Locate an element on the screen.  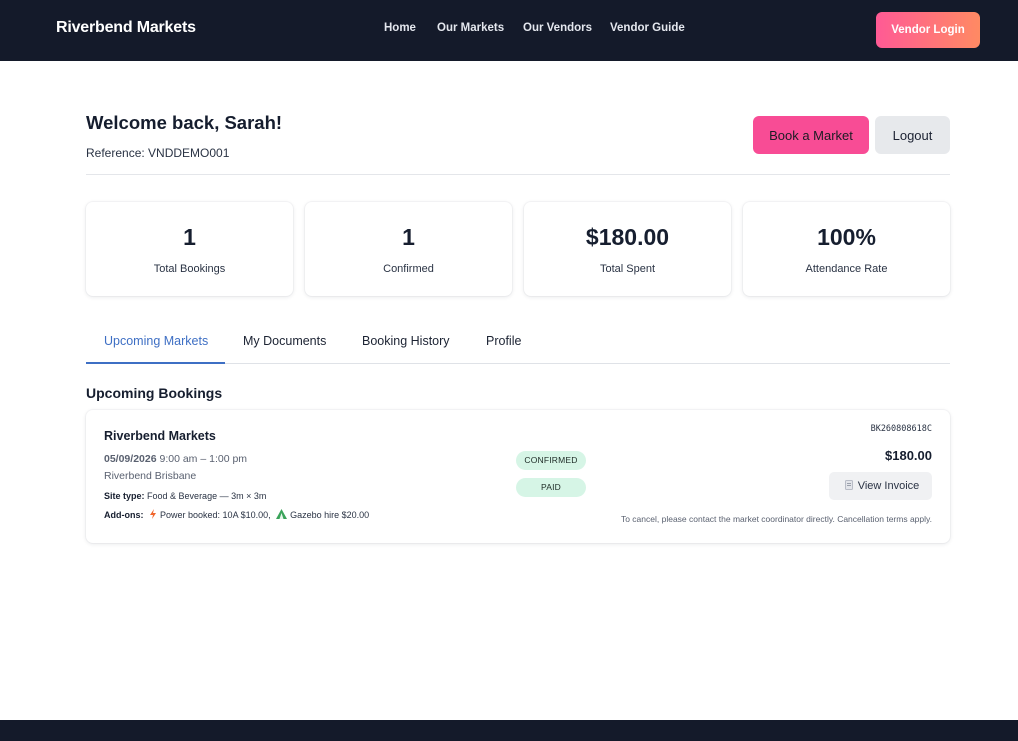
logout-button: Logout is located at coordinates (912, 135).